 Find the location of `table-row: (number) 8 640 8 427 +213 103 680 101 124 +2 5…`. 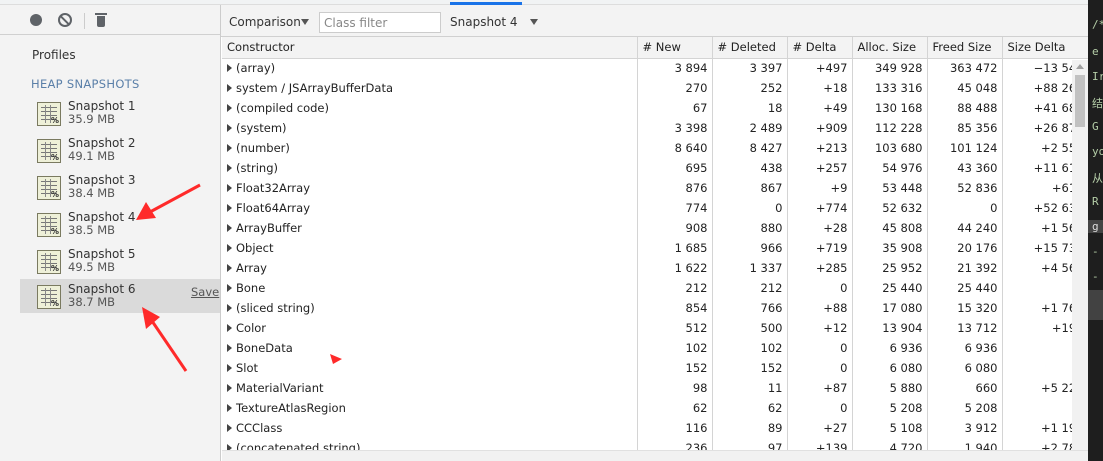

table-row: (number) 8 640 8 427 +213 103 680 101 124 +2 5… is located at coordinates (655, 148).